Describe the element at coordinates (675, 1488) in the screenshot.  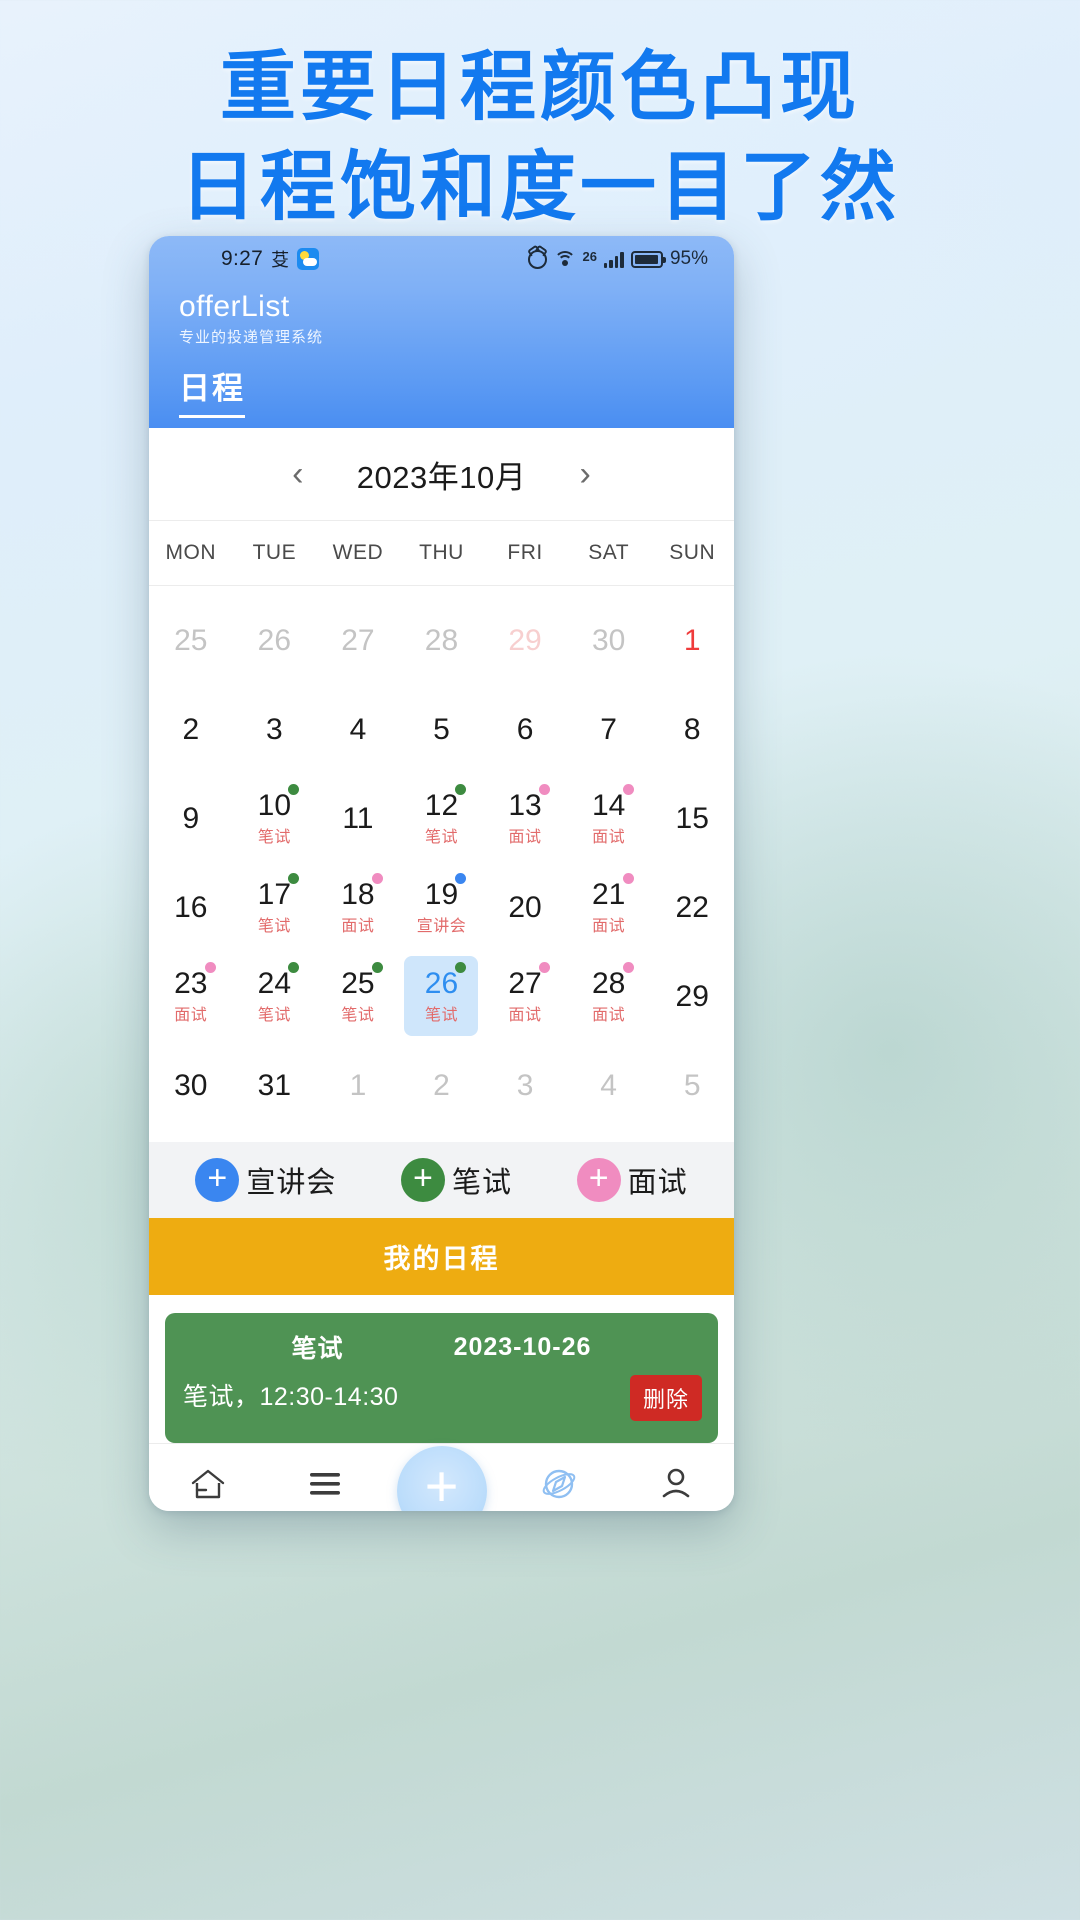
I see `tabbar-item-profile: 我的` at that location.